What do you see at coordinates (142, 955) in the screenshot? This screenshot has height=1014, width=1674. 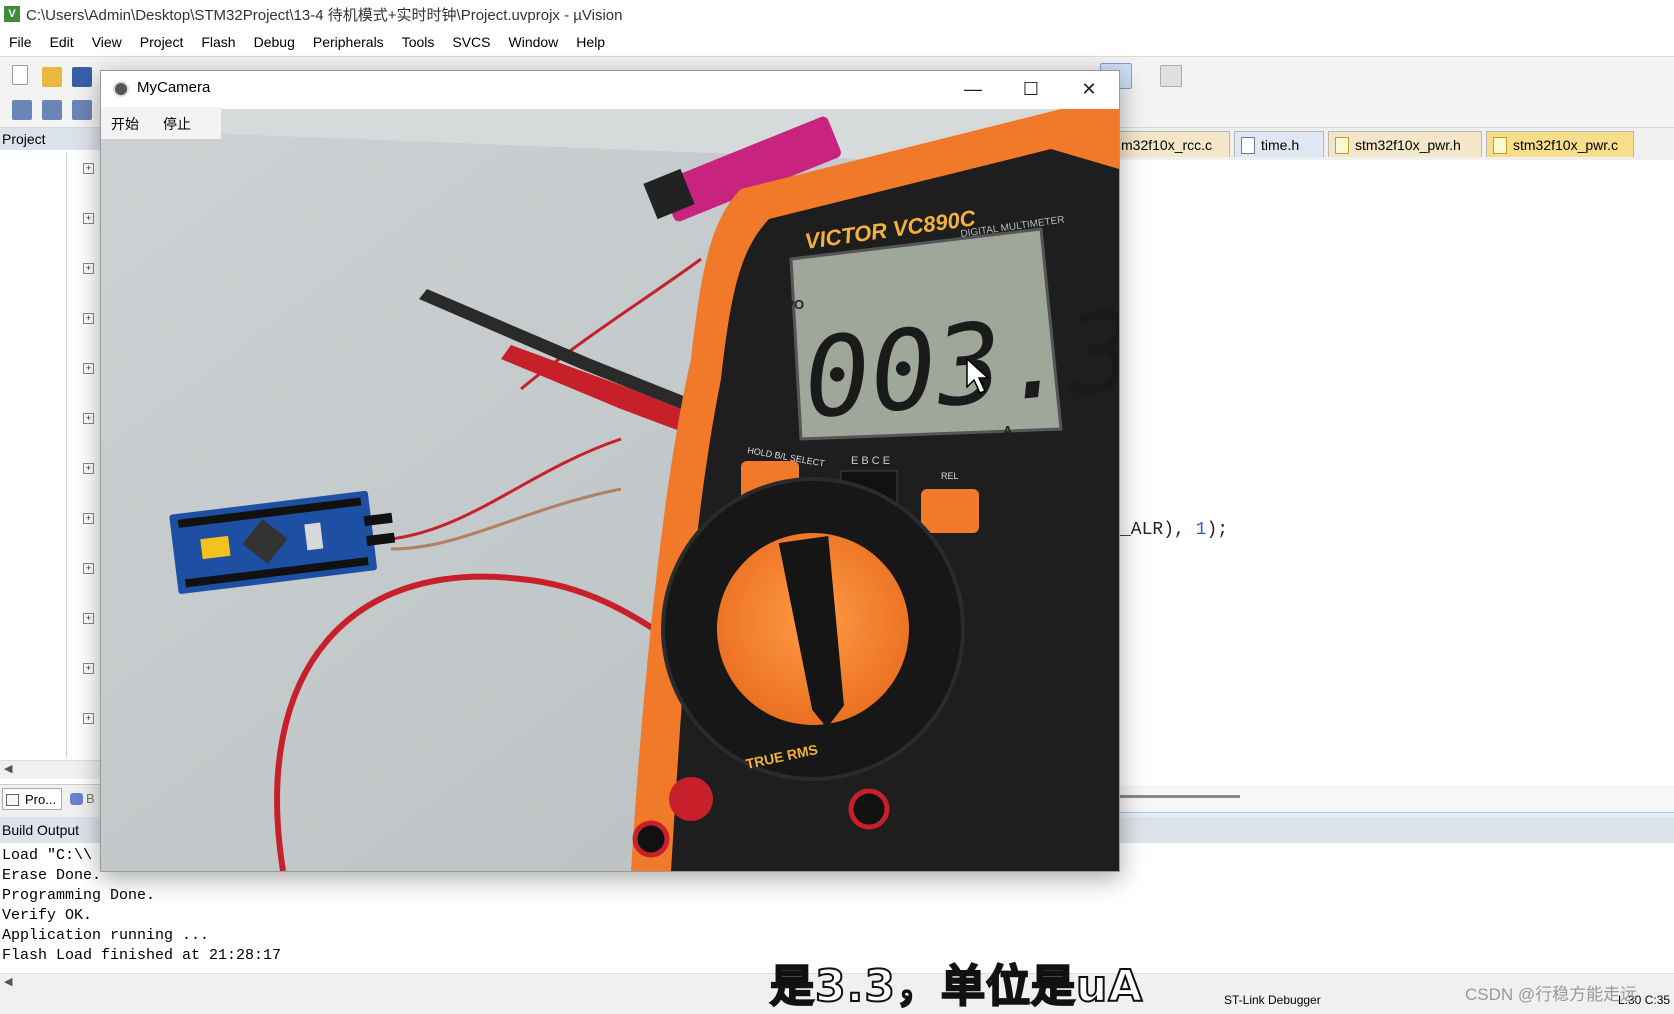 I see `build-line: Flash Load finished at 21:28:17` at bounding box center [142, 955].